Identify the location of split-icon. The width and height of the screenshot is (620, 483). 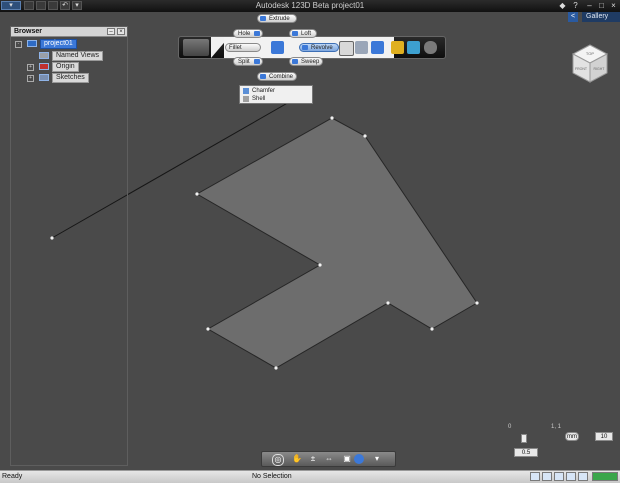
(257, 61).